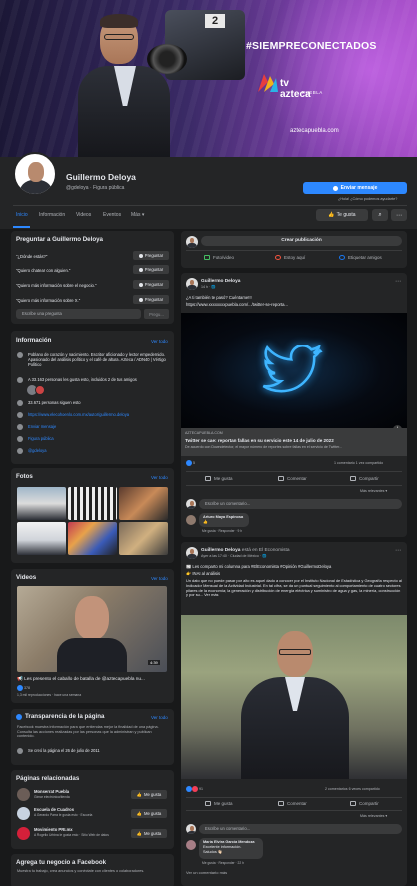 The image size is (417, 886). Describe the element at coordinates (26, 577) in the screenshot. I see `videos-title: Videos` at that location.